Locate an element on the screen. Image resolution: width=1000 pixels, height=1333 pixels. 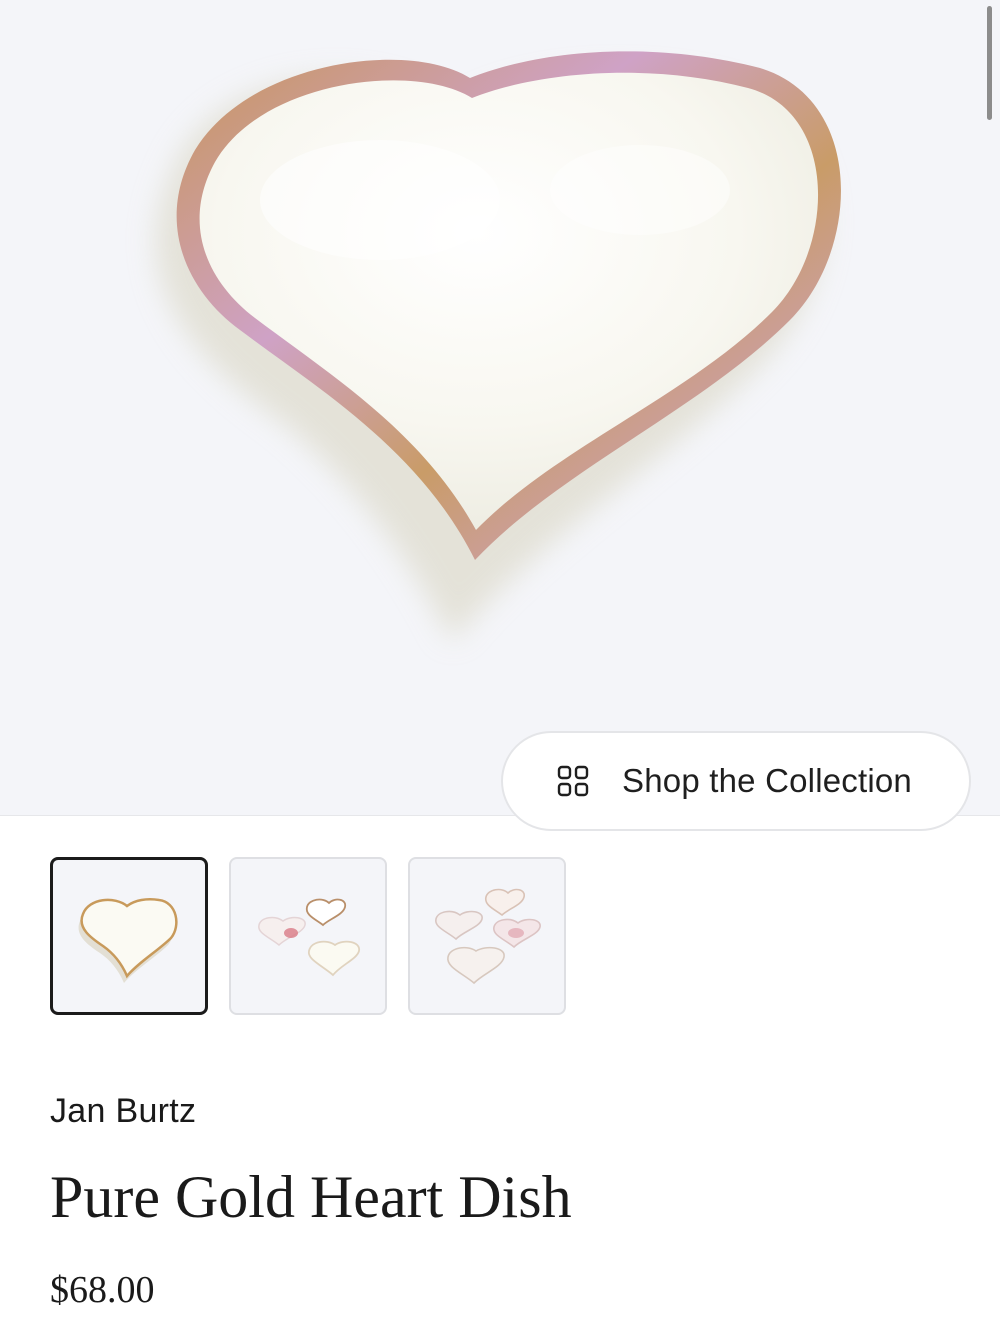
shop-the-collection-button: Shop the Collection is located at coordinates (736, 781).